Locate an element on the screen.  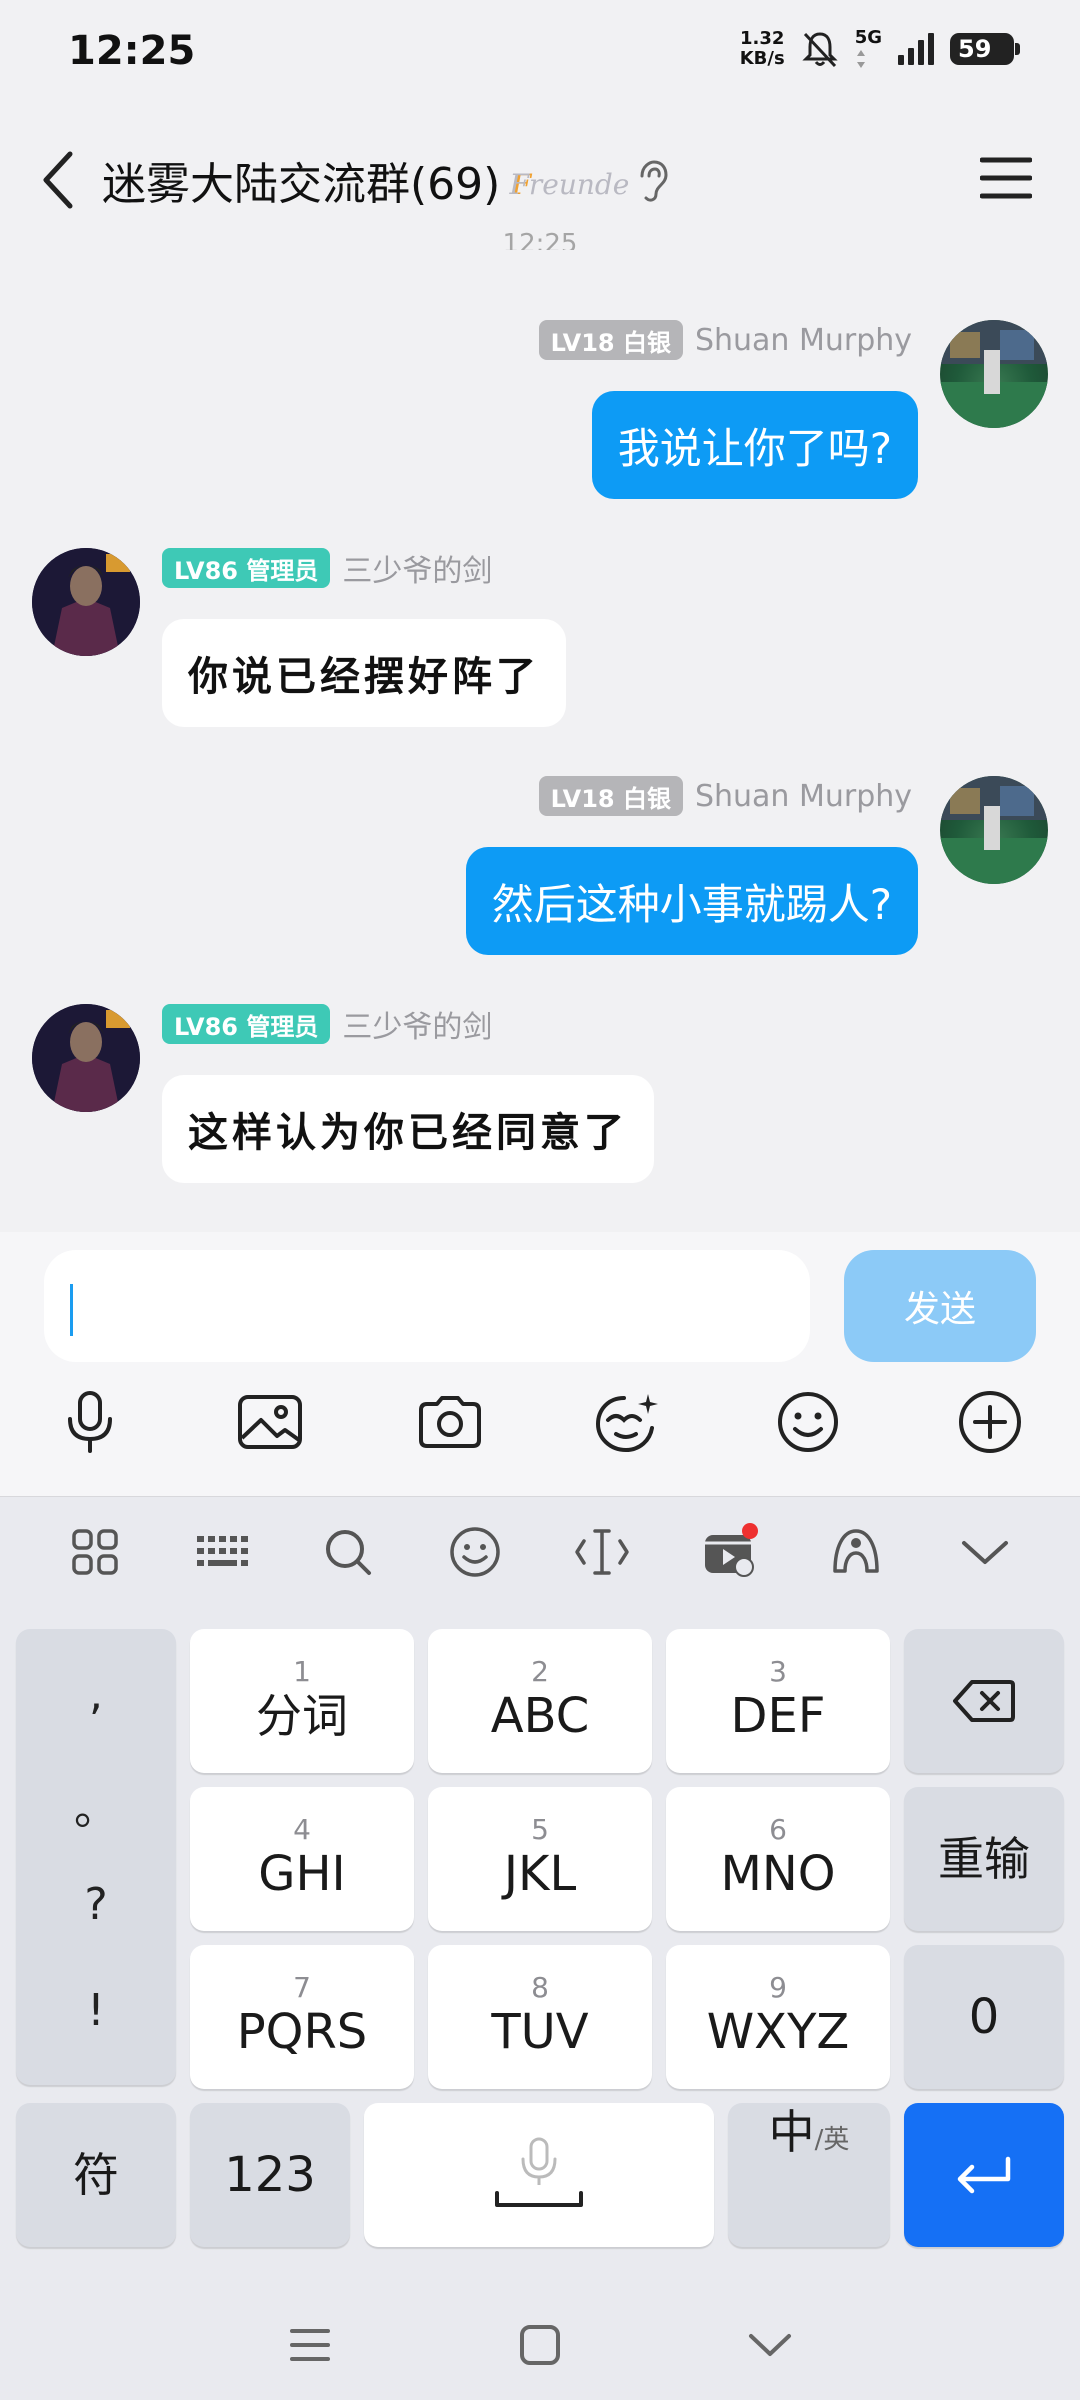
keyboard-icon is located at coordinates (222, 1551).